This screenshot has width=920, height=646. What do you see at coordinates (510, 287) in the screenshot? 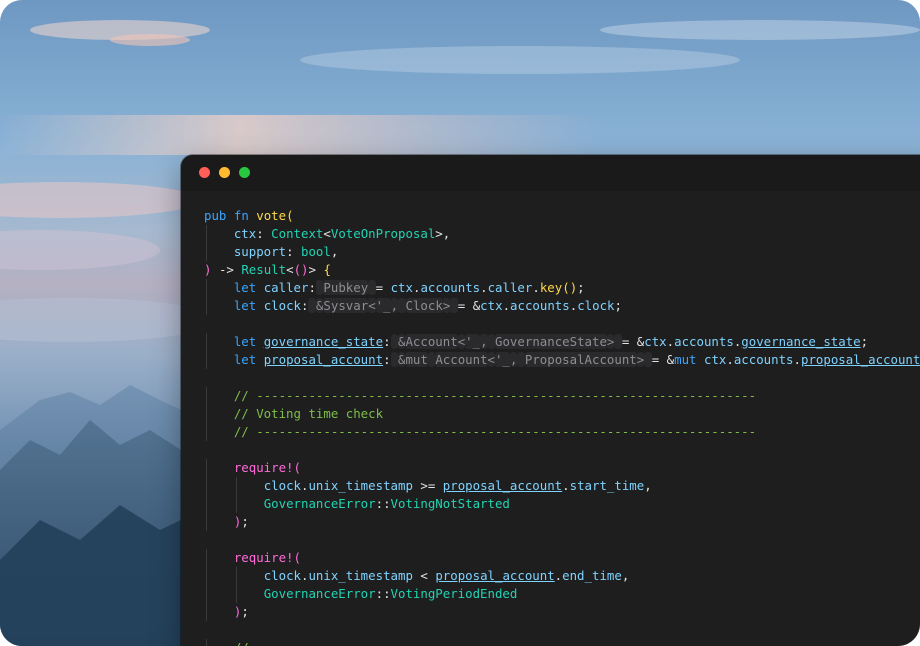
I see `code-token: caller` at bounding box center [510, 287].